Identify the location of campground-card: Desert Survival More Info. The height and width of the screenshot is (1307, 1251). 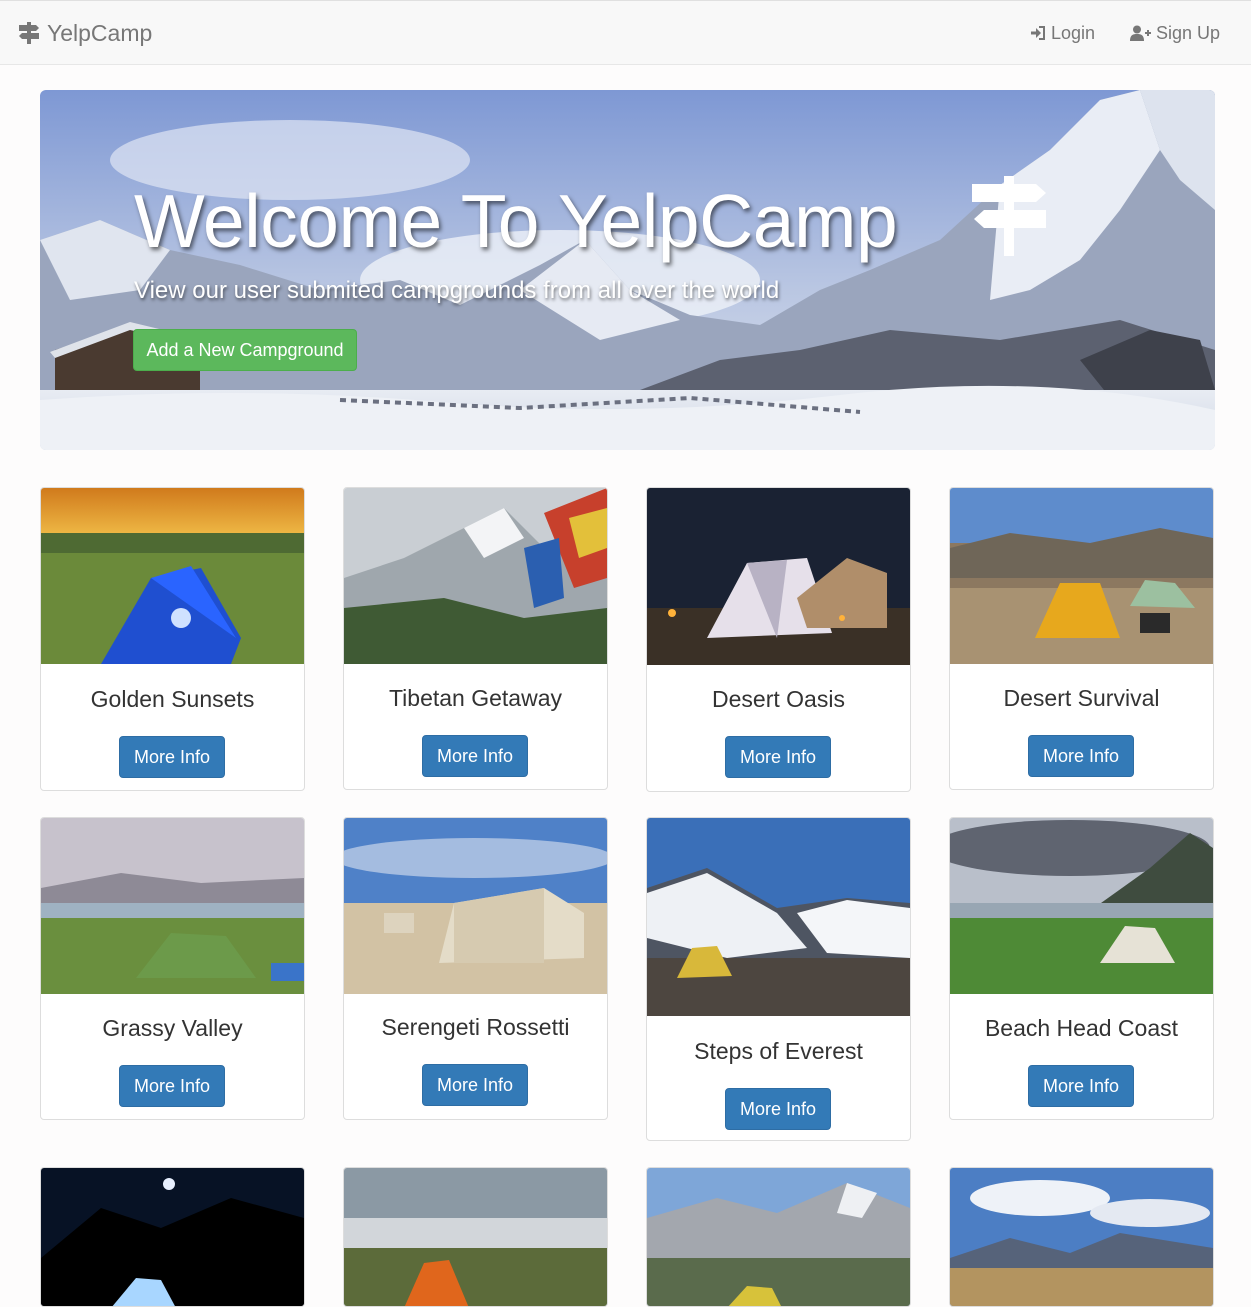
(1081, 638).